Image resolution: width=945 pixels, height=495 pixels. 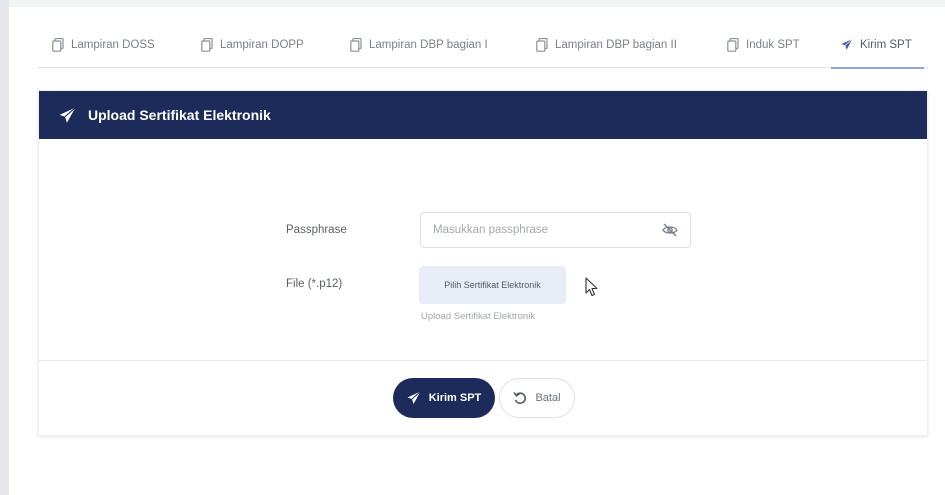 What do you see at coordinates (616, 44) in the screenshot?
I see `tab-label: Lampiran DBP bagian II` at bounding box center [616, 44].